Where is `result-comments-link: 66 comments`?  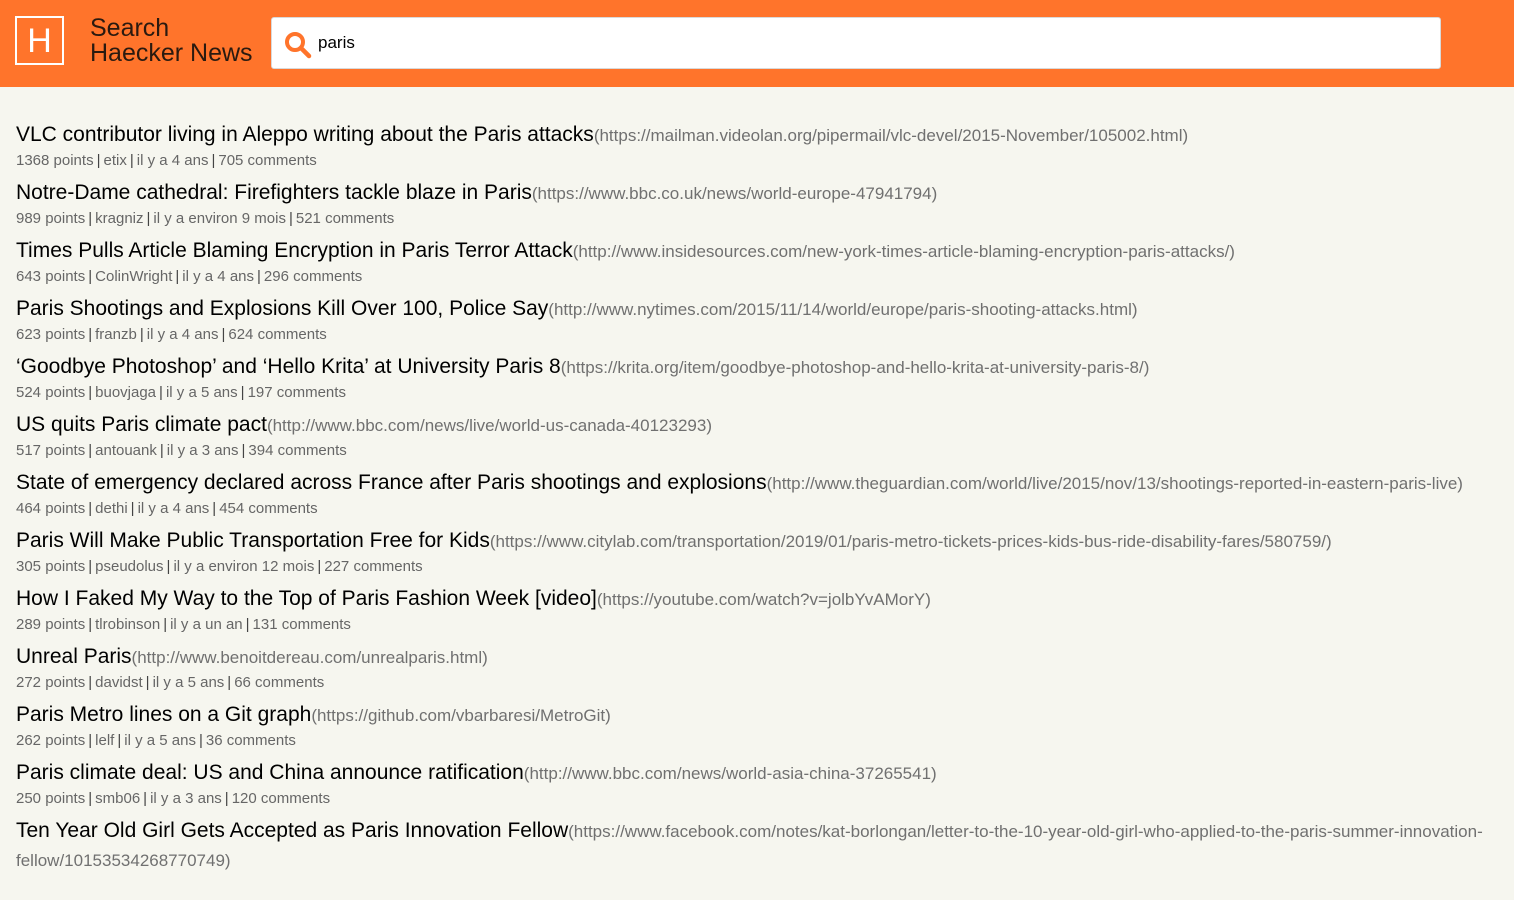
result-comments-link: 66 comments is located at coordinates (279, 682).